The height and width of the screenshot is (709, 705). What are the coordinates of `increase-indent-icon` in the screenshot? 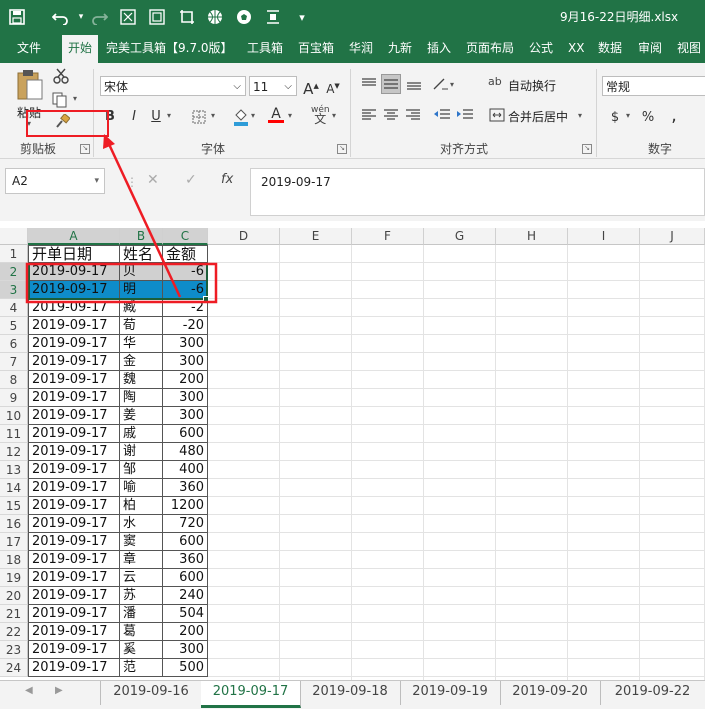 It's located at (465, 116).